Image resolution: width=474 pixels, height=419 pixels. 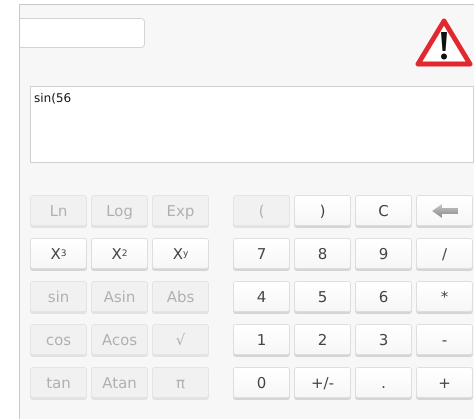 What do you see at coordinates (322, 296) in the screenshot?
I see `calculator-key: 5` at bounding box center [322, 296].